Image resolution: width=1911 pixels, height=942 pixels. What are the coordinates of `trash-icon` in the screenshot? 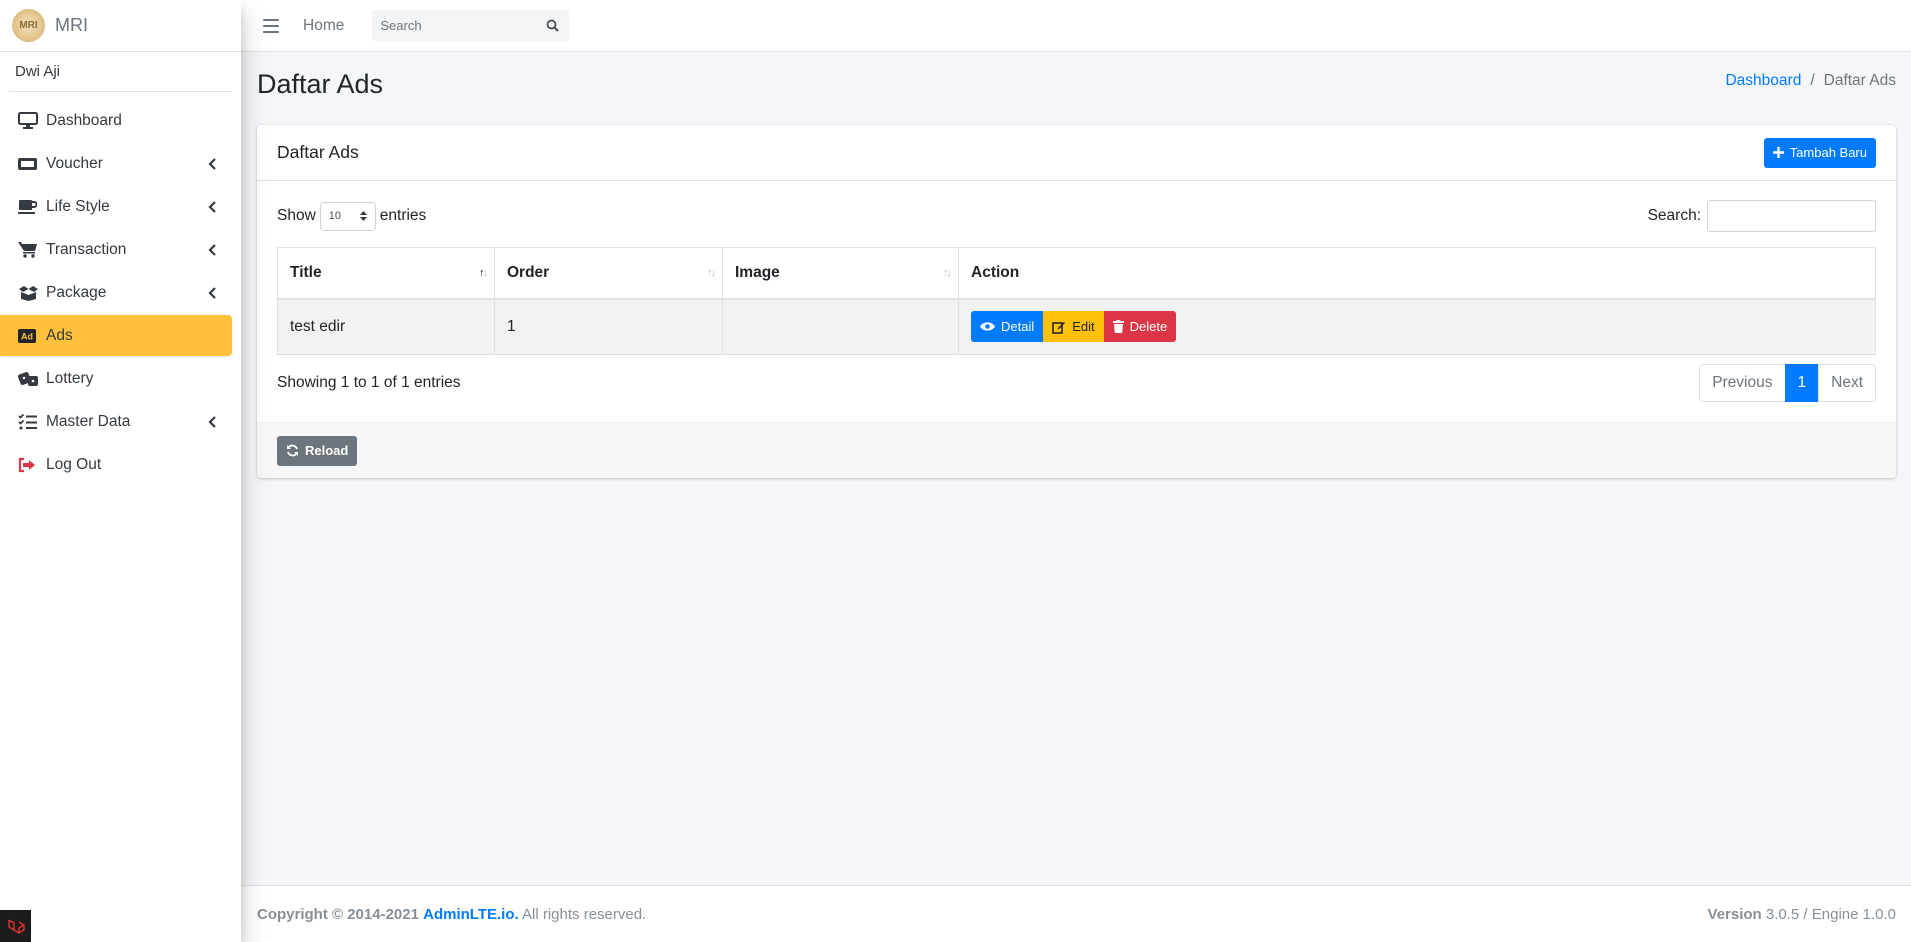 It's located at (1118, 327).